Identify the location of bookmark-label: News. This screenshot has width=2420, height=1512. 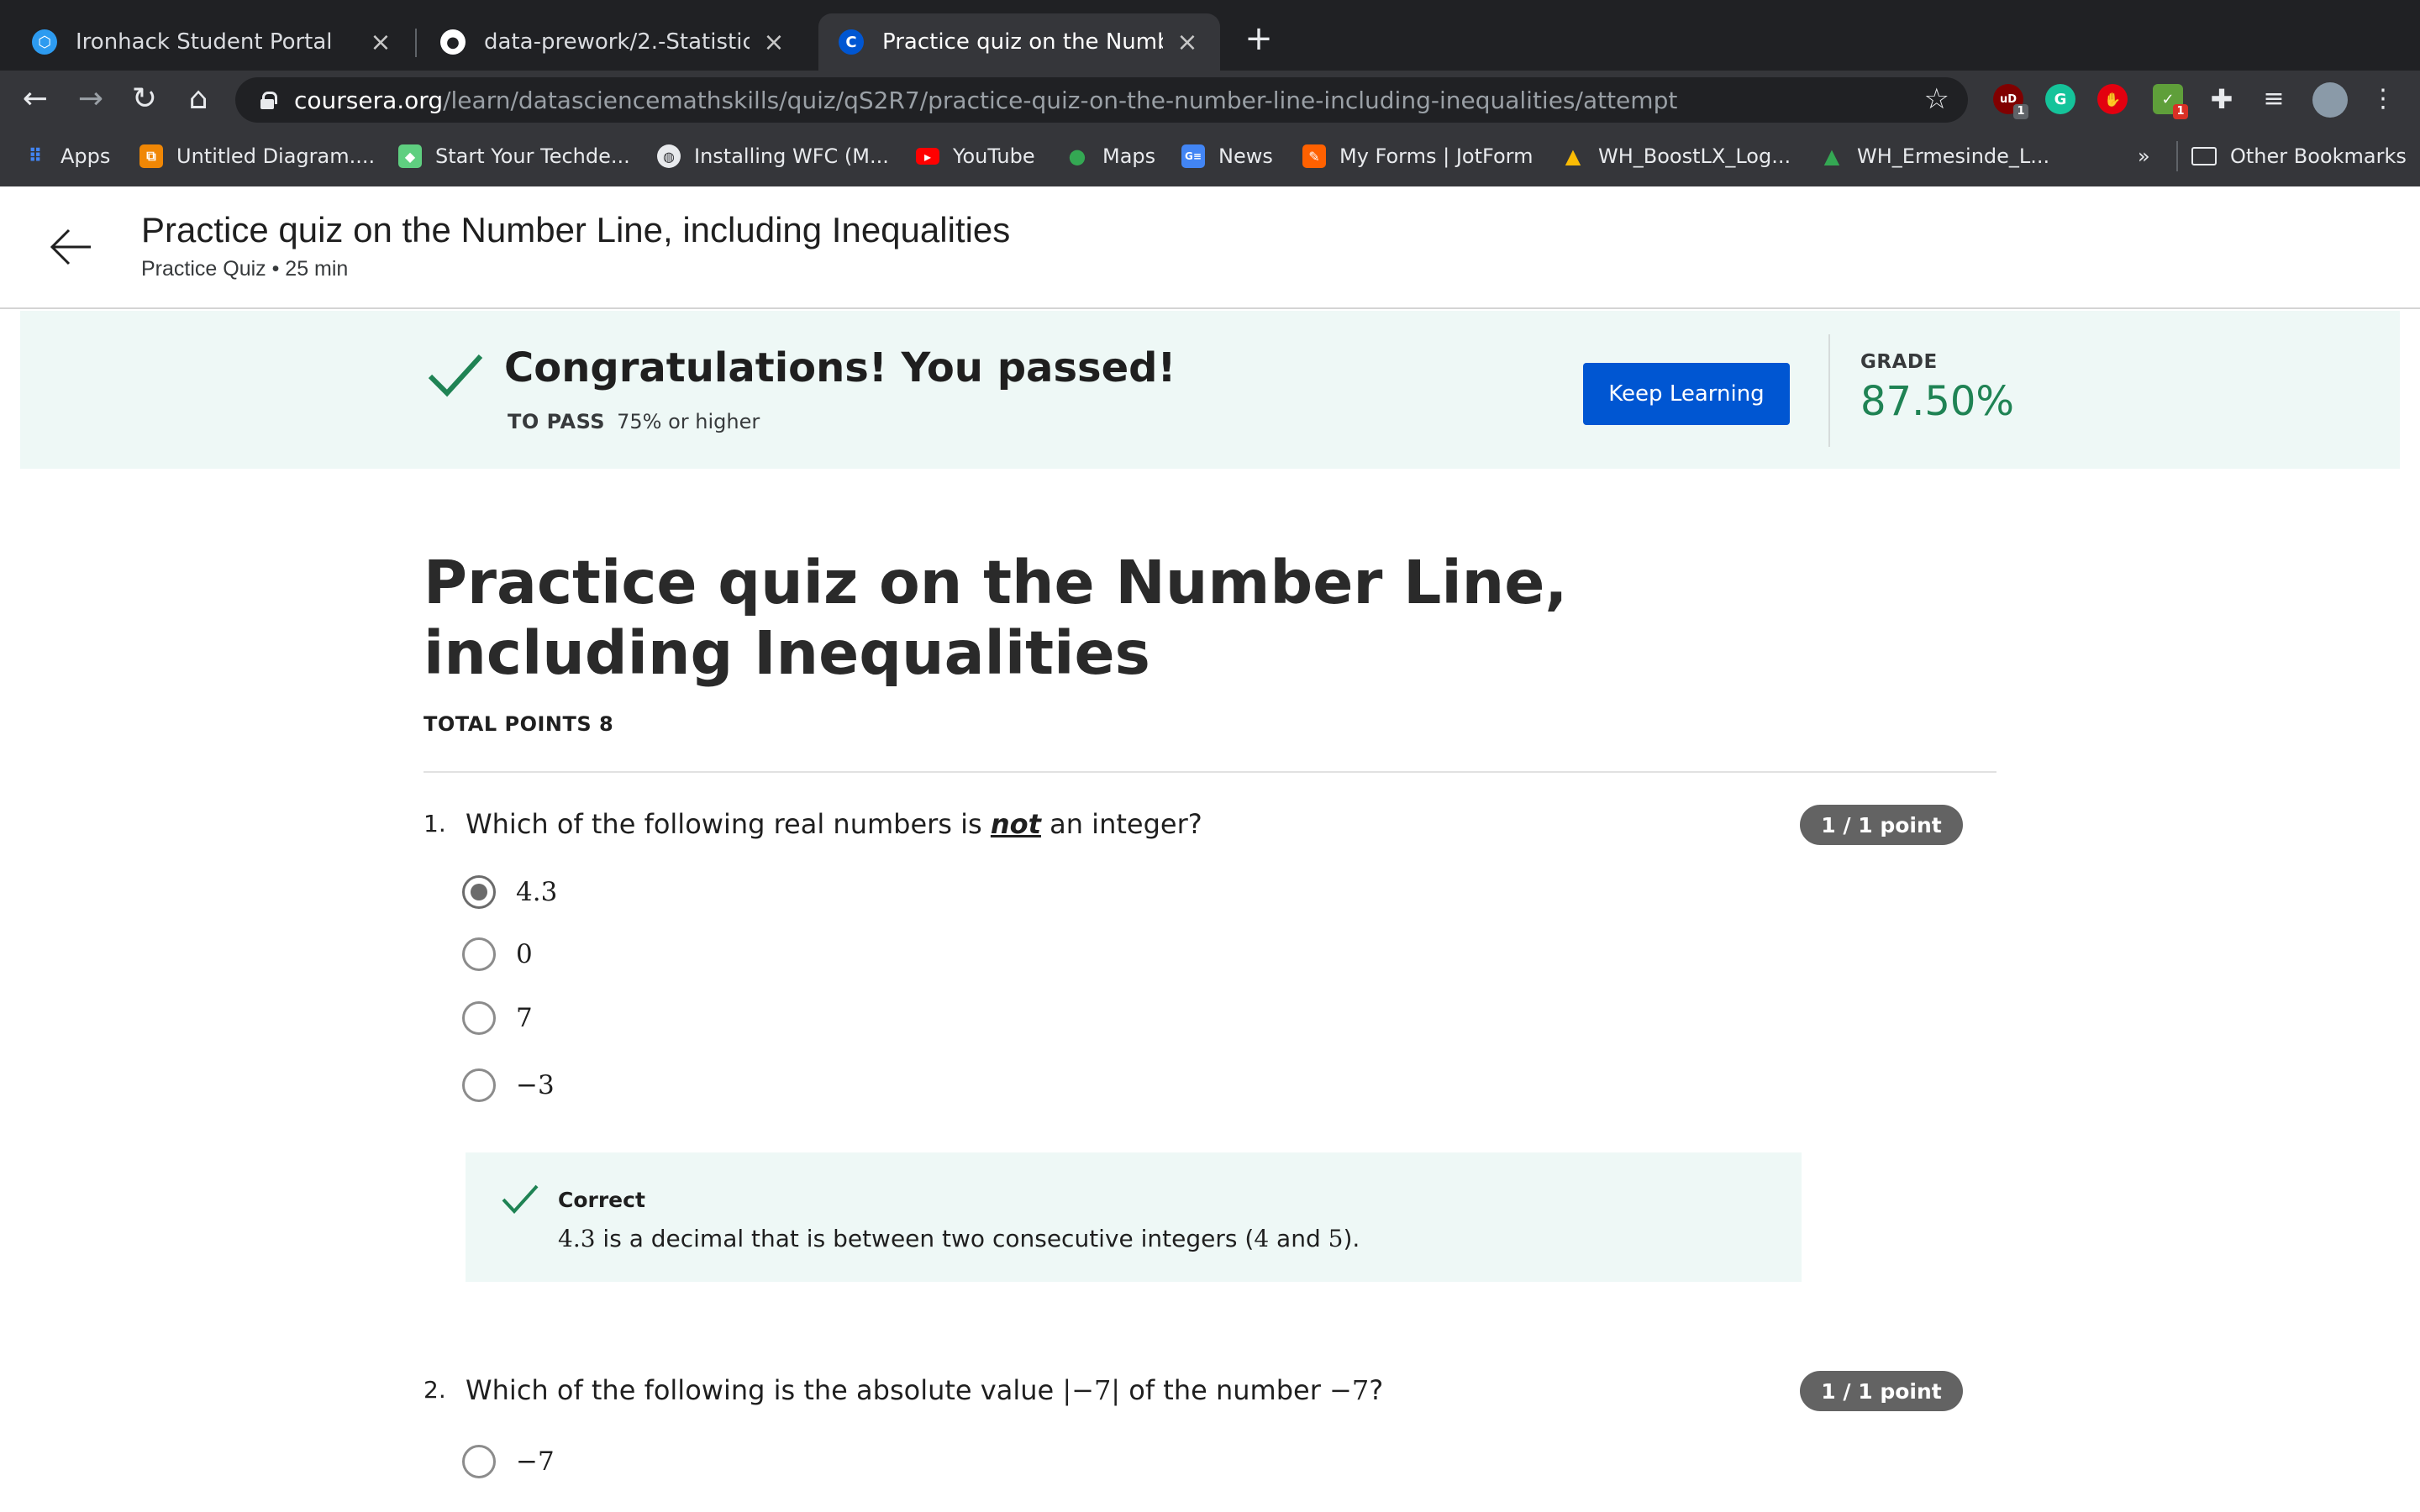
(1245, 156).